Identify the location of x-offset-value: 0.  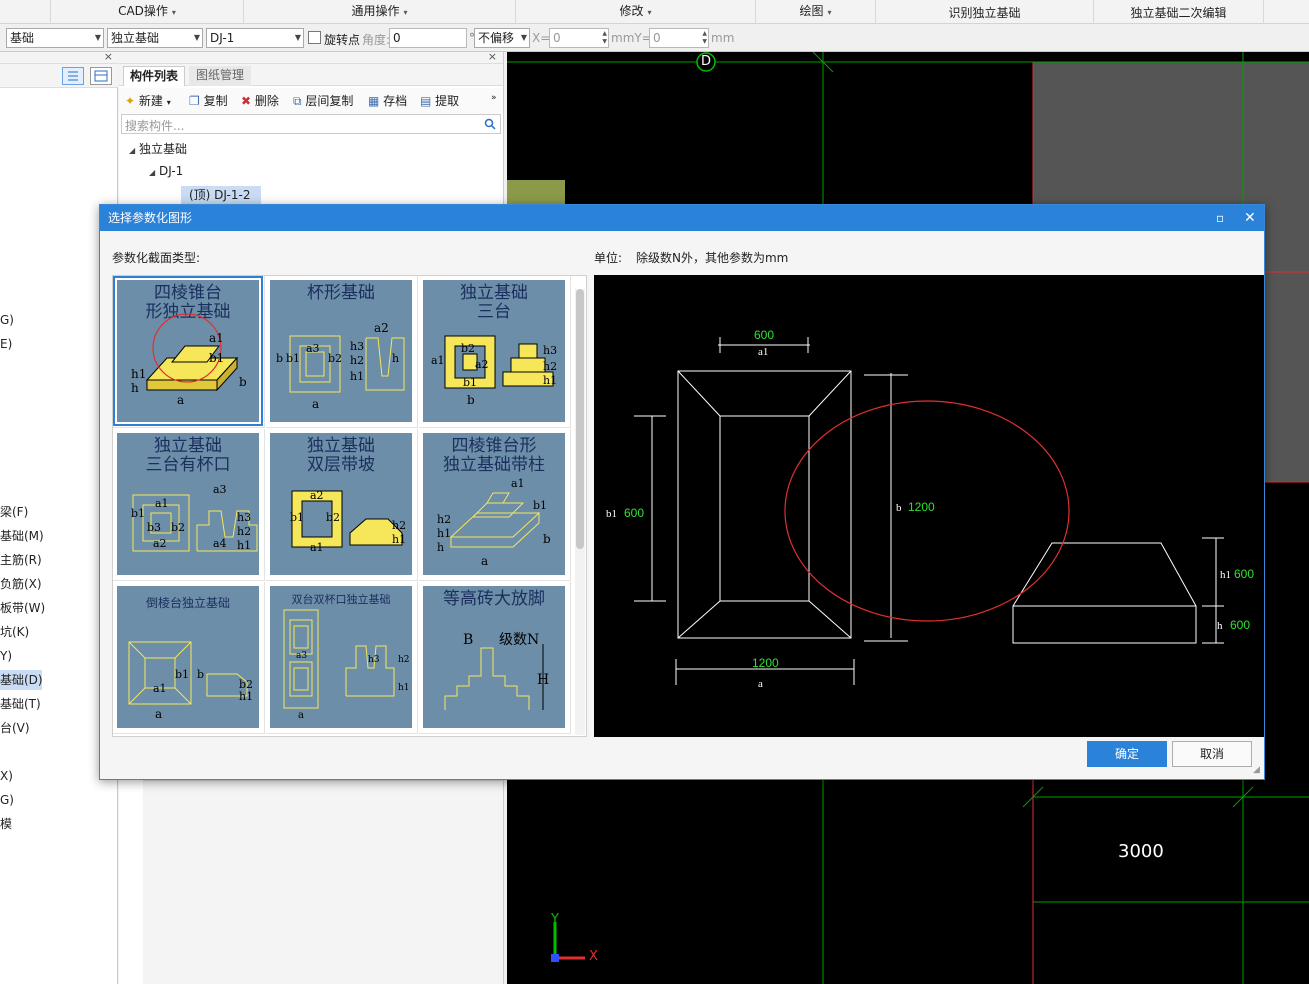
(557, 38).